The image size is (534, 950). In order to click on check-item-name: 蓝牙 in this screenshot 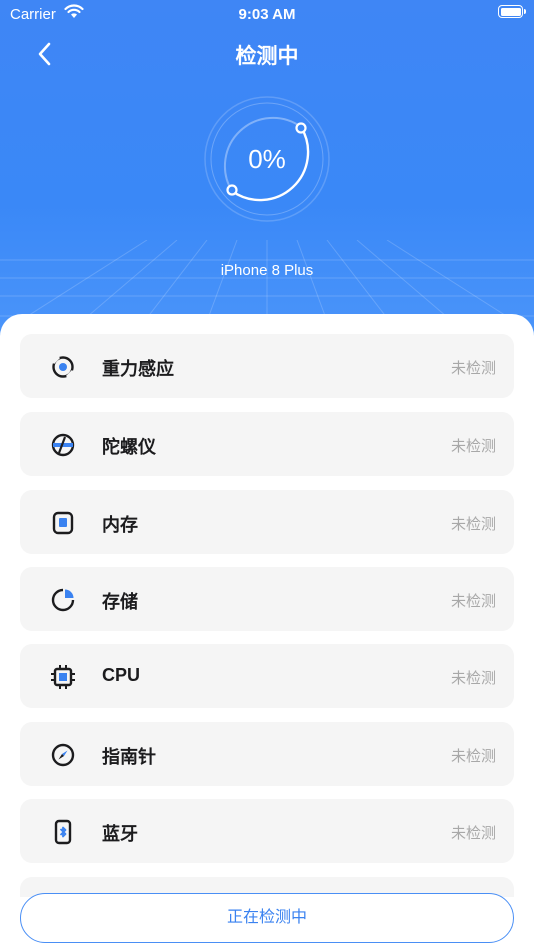, I will do `click(120, 834)`.